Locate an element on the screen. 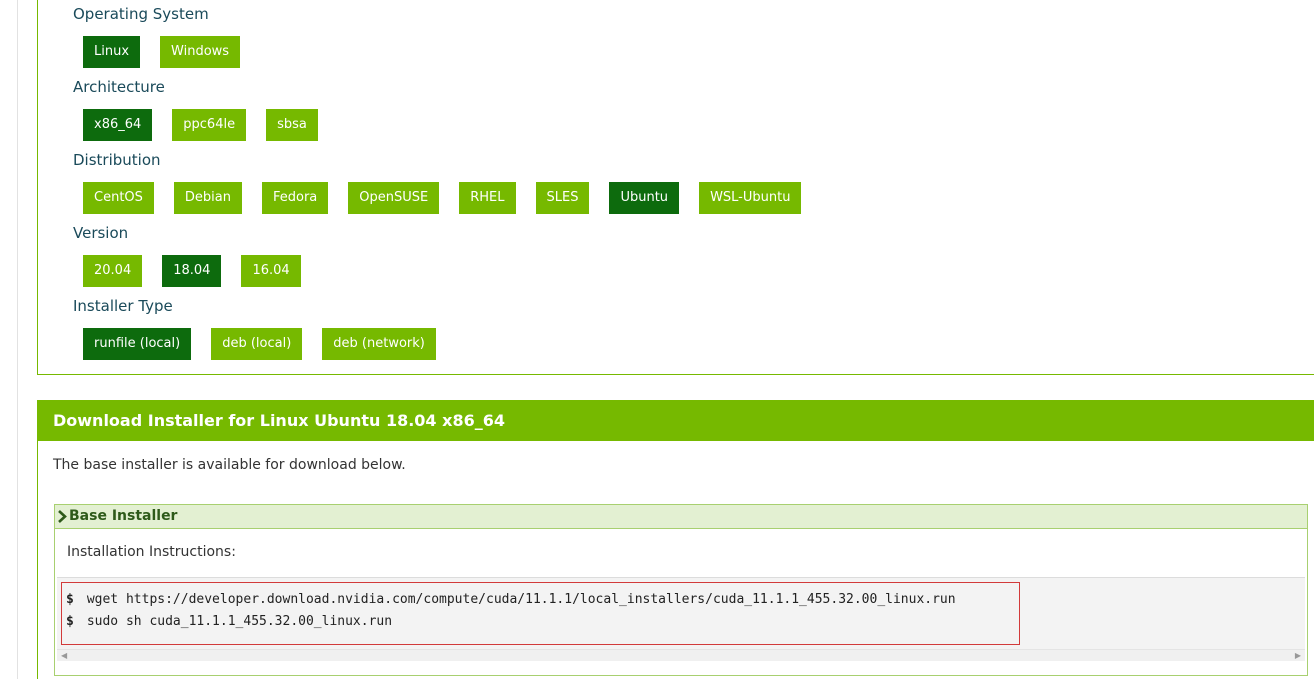 Image resolution: width=1314 pixels, height=679 pixels. row-label-architecture: Architecture is located at coordinates (119, 87).